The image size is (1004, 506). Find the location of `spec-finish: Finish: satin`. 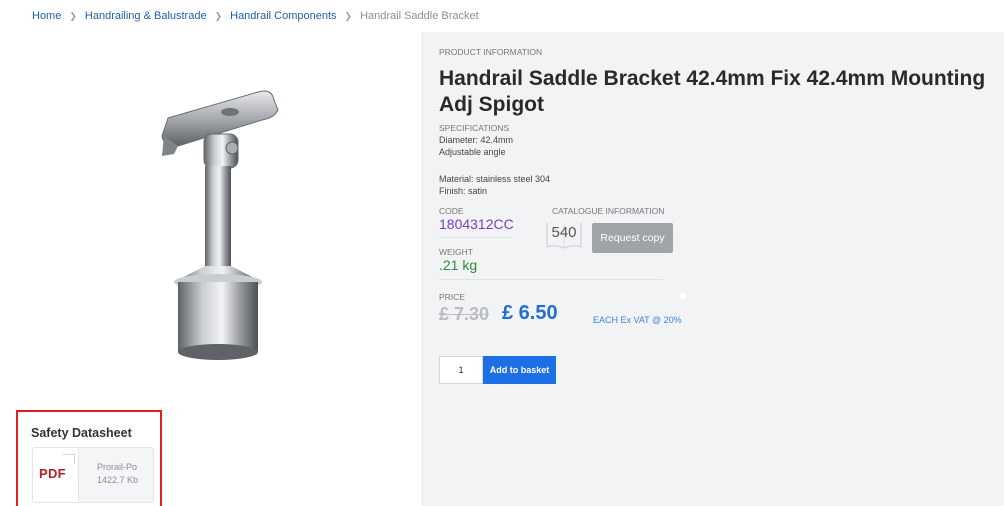

spec-finish: Finish: satin is located at coordinates (463, 191).